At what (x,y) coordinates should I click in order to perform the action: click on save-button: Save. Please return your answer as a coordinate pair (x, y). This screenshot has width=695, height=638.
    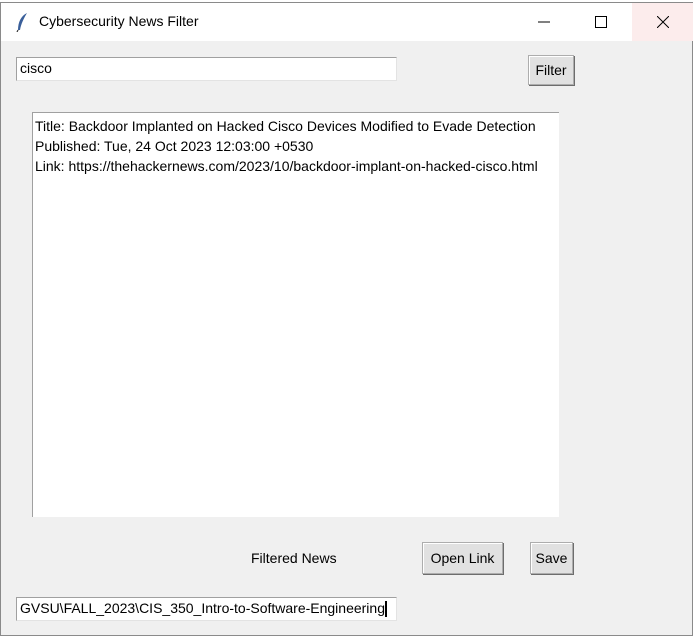
    Looking at the image, I should click on (551, 558).